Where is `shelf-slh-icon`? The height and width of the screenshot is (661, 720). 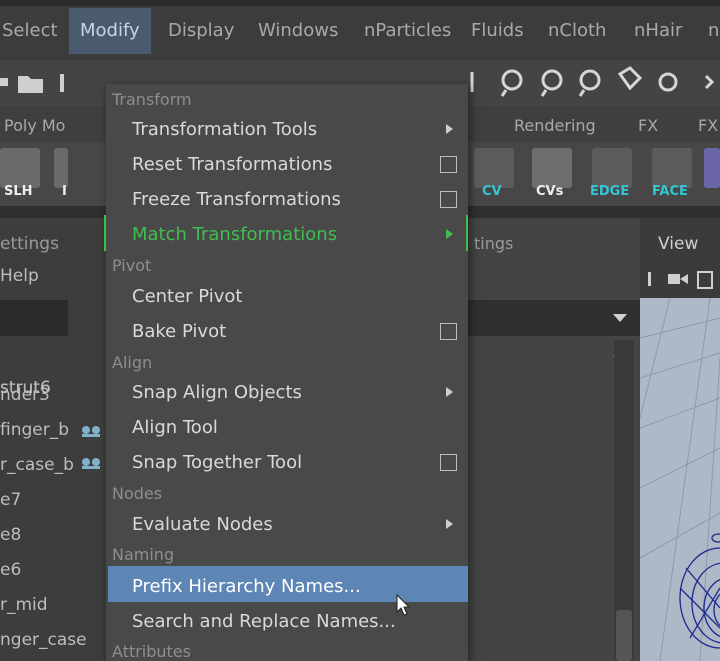 shelf-slh-icon is located at coordinates (20, 168).